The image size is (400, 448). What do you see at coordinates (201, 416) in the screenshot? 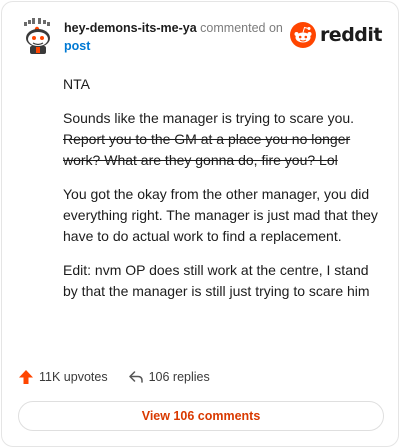
I see `view-comments-button: View 106 comments` at bounding box center [201, 416].